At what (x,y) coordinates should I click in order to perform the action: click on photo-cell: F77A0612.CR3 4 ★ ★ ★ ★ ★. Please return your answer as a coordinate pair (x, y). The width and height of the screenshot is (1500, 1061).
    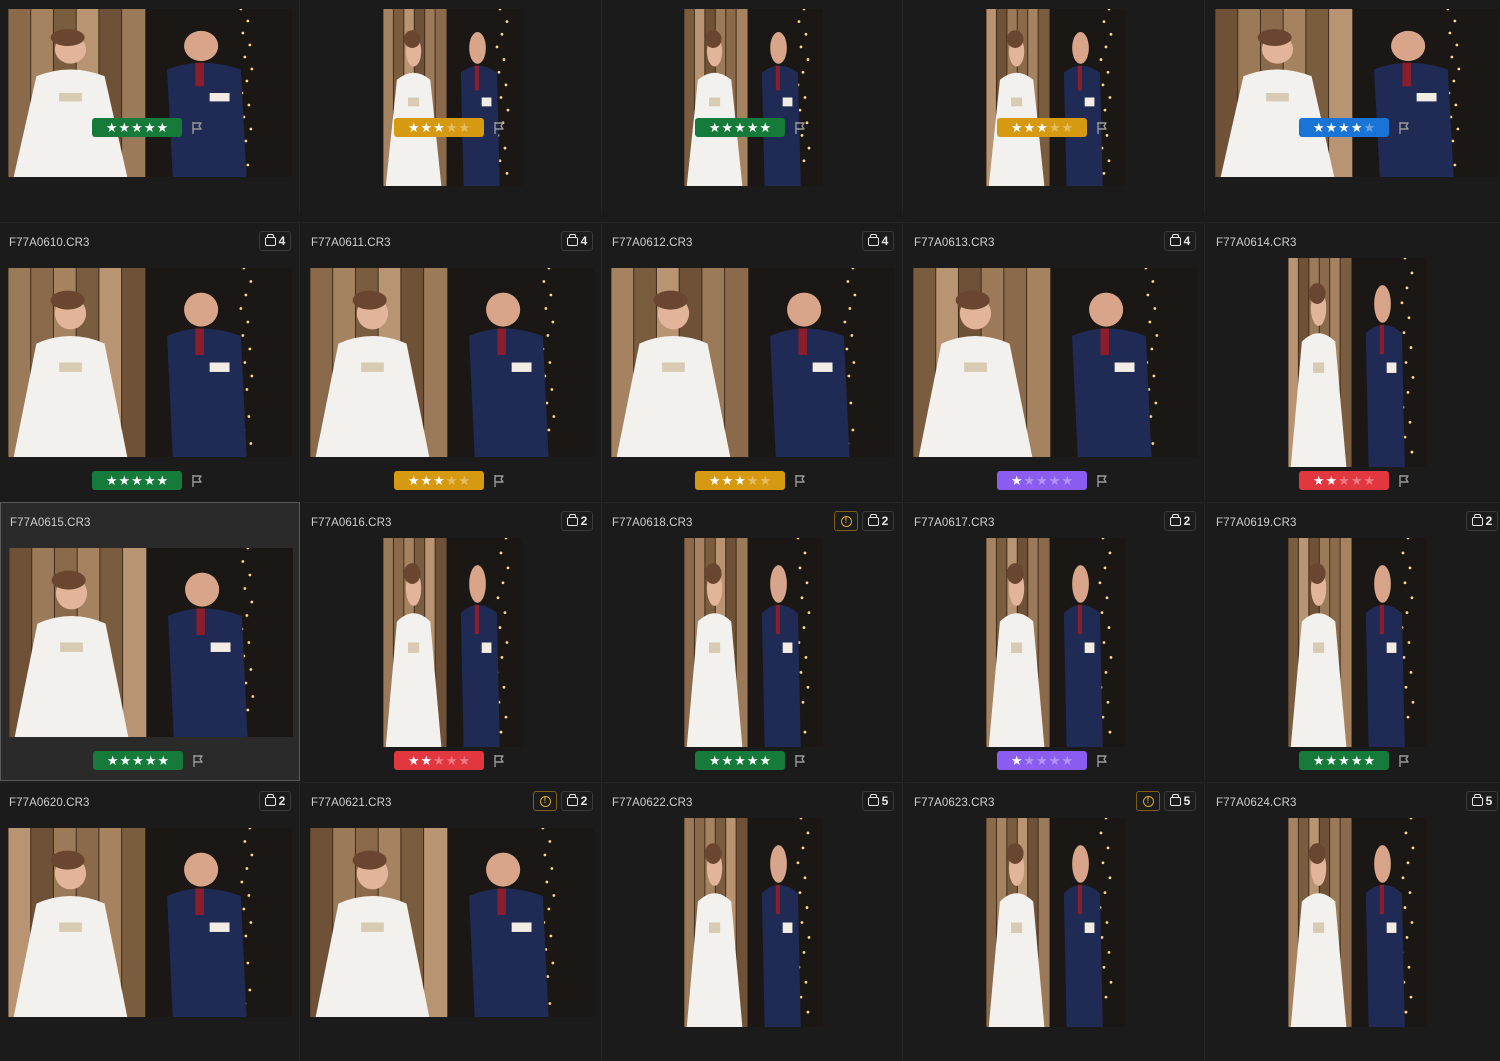
    Looking at the image, I should click on (753, 361).